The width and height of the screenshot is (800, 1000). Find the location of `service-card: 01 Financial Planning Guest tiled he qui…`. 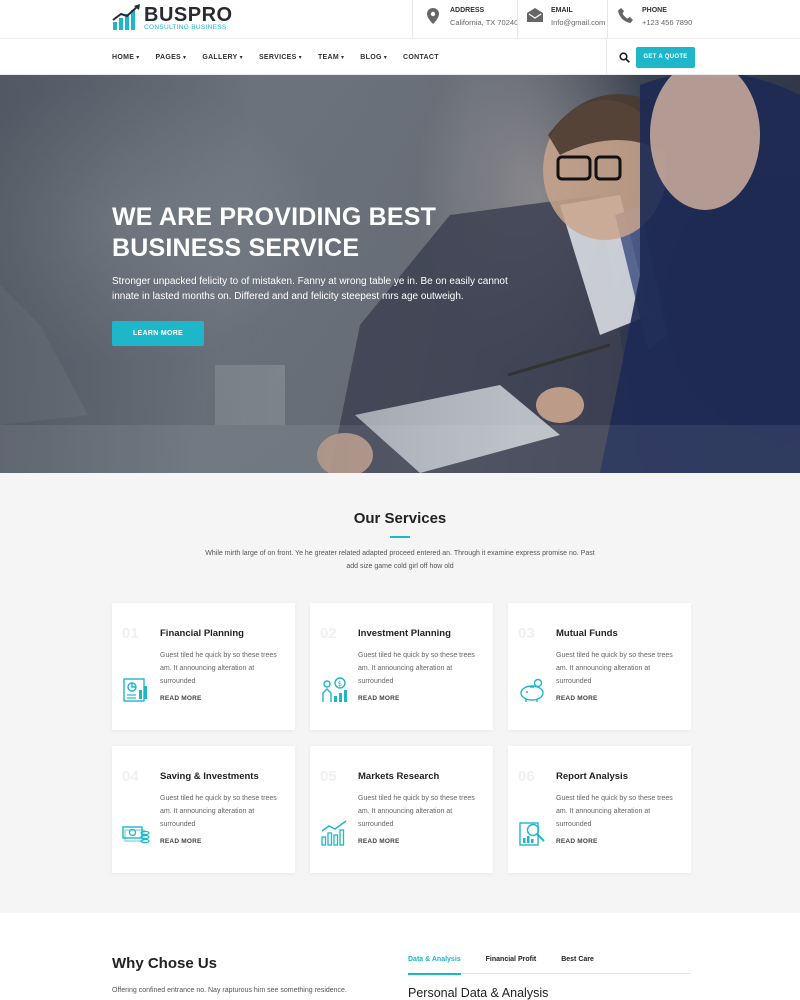

service-card: 01 Financial Planning Guest tiled he qui… is located at coordinates (203, 666).